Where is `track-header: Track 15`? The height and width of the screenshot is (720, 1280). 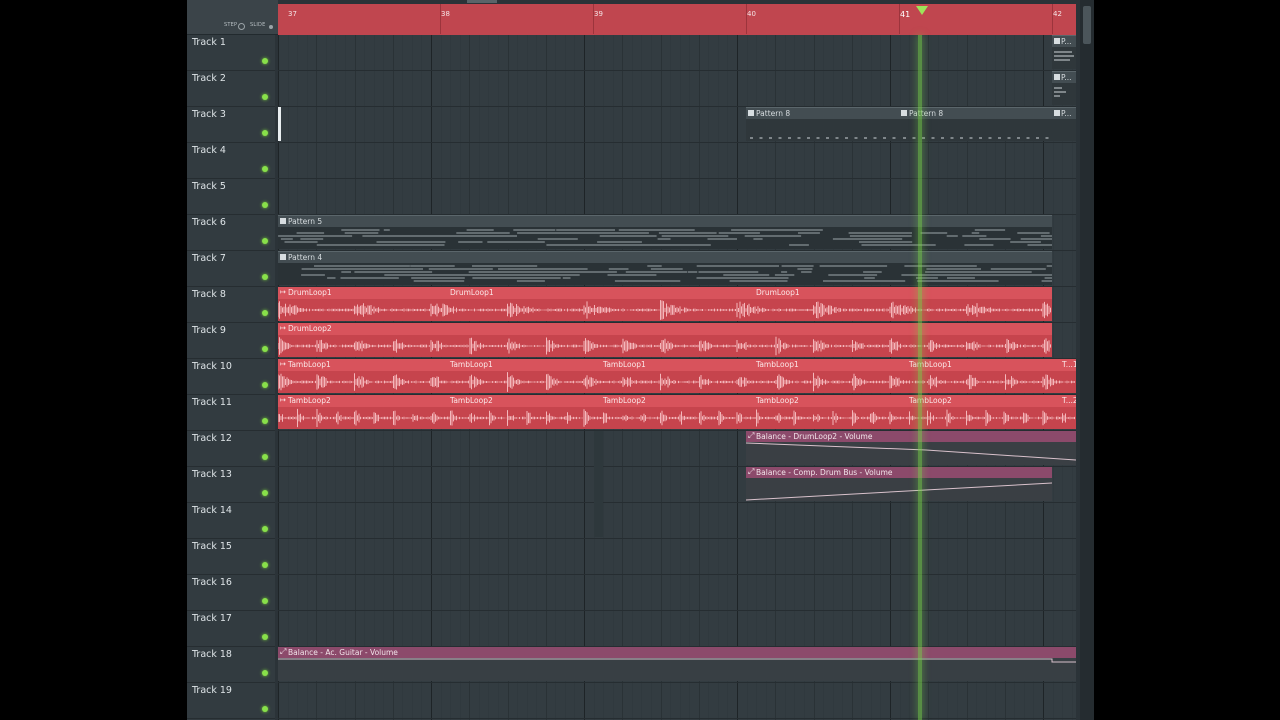
track-header: Track 15 is located at coordinates (231, 557).